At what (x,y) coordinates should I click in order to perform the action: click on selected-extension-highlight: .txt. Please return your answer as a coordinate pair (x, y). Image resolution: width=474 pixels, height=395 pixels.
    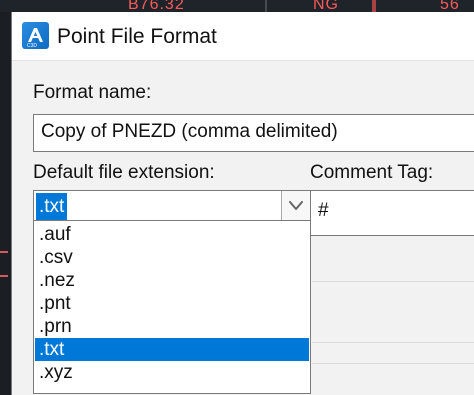
    Looking at the image, I should click on (52, 207).